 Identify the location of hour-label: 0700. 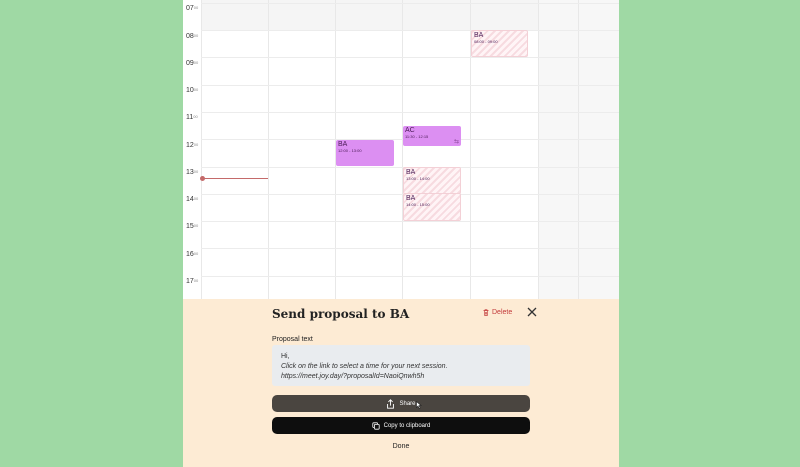
(192, 8).